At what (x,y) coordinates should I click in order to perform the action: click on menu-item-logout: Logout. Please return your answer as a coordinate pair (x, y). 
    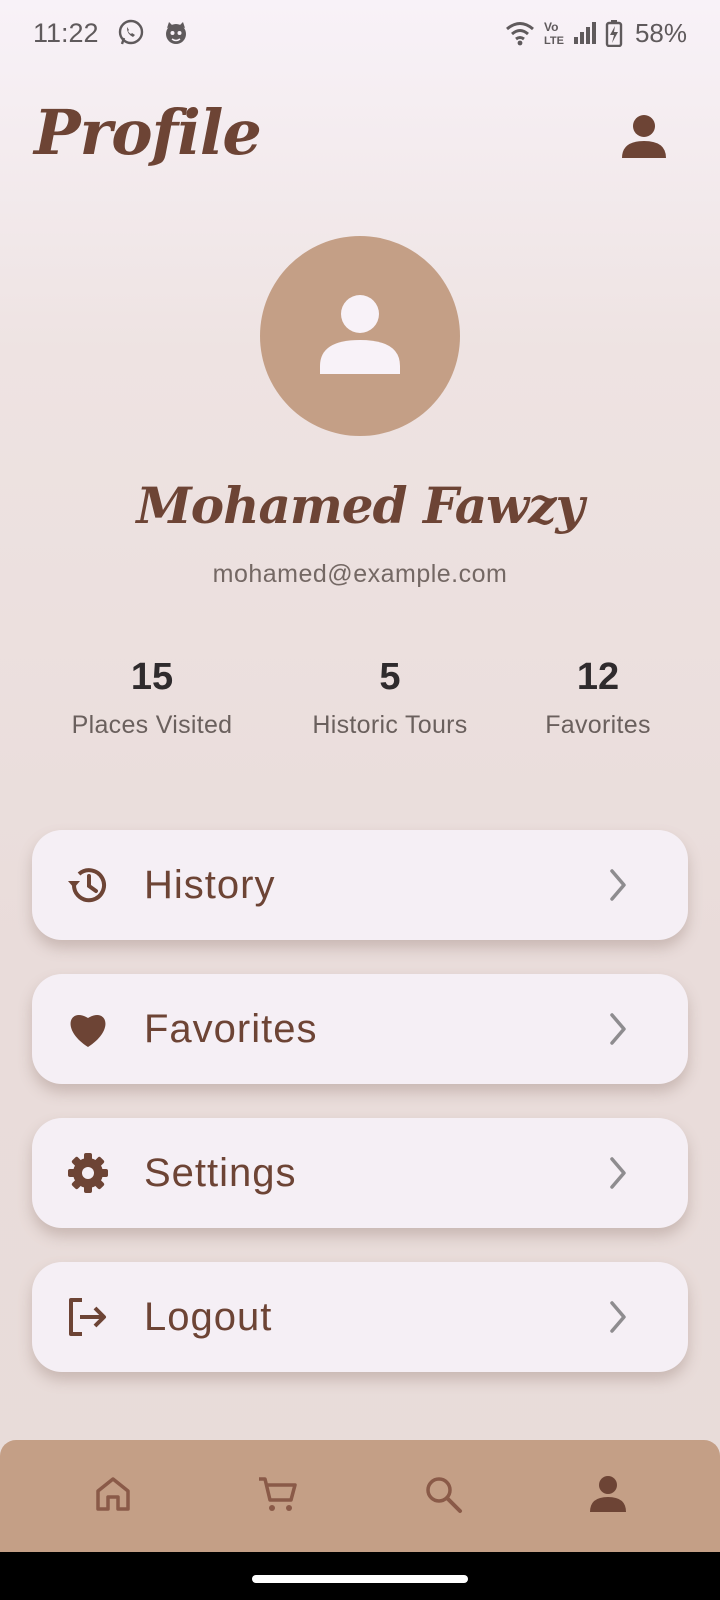
    Looking at the image, I should click on (360, 1317).